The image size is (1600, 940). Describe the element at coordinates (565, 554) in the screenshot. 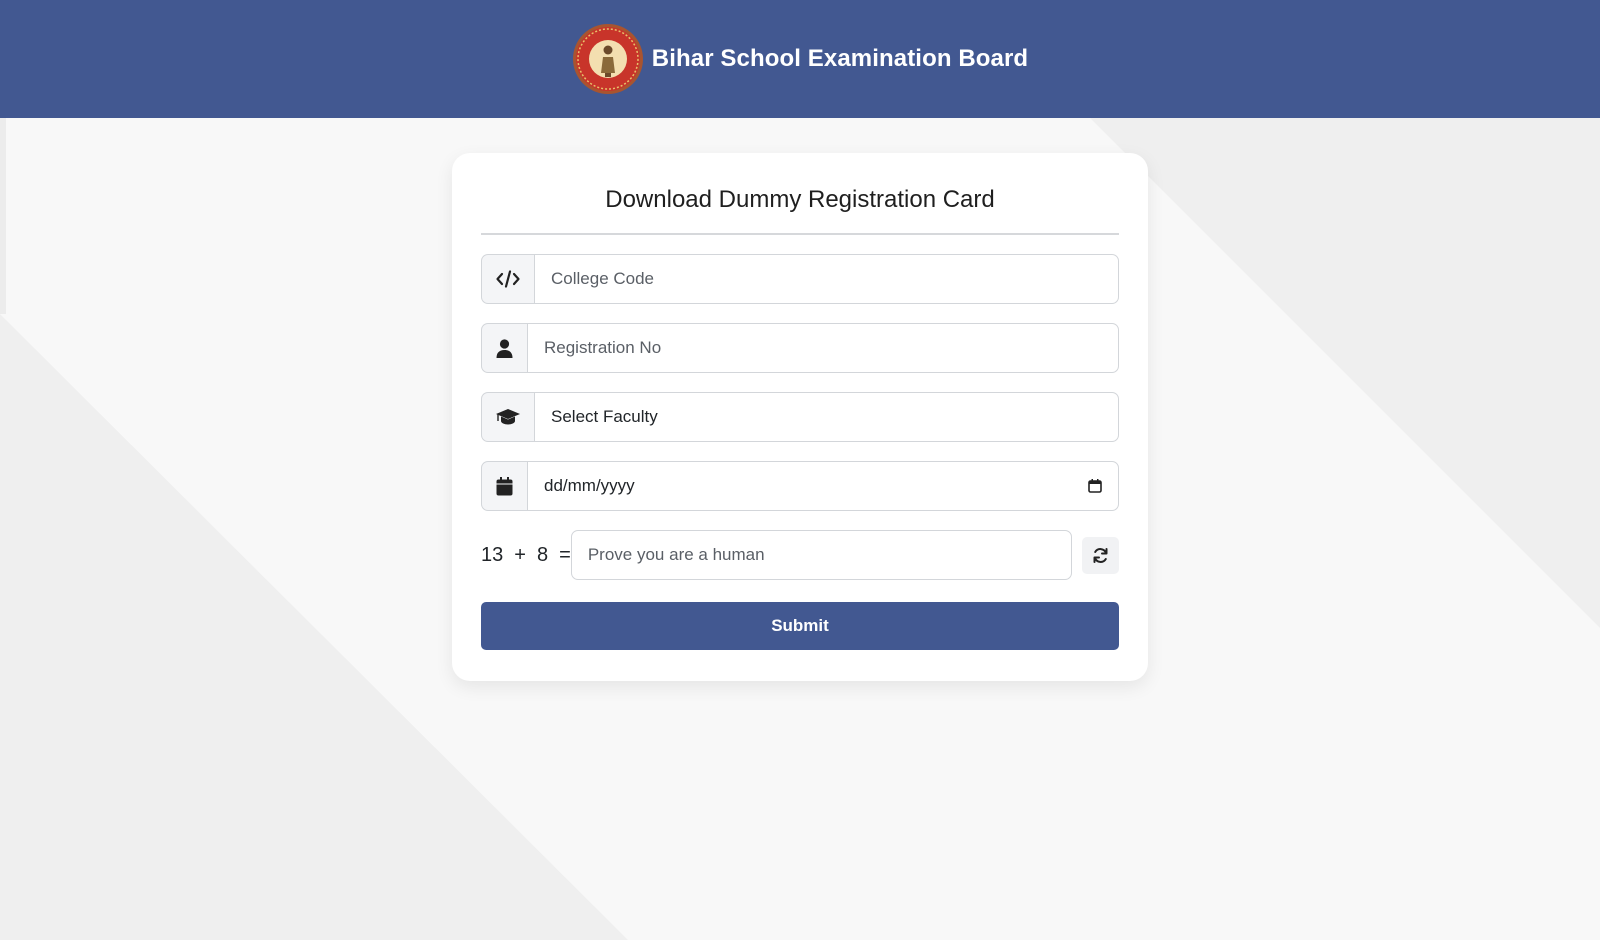

I see `captcha-equals: =` at that location.